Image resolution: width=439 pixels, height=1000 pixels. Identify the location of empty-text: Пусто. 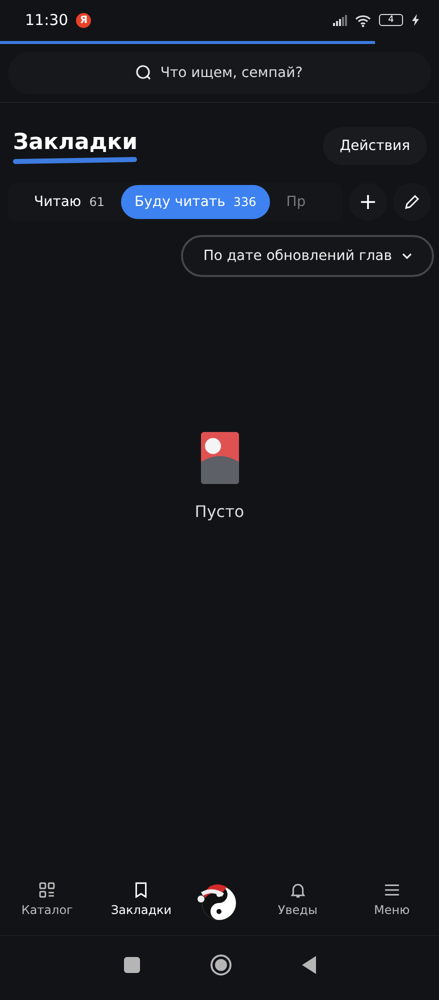
(219, 511).